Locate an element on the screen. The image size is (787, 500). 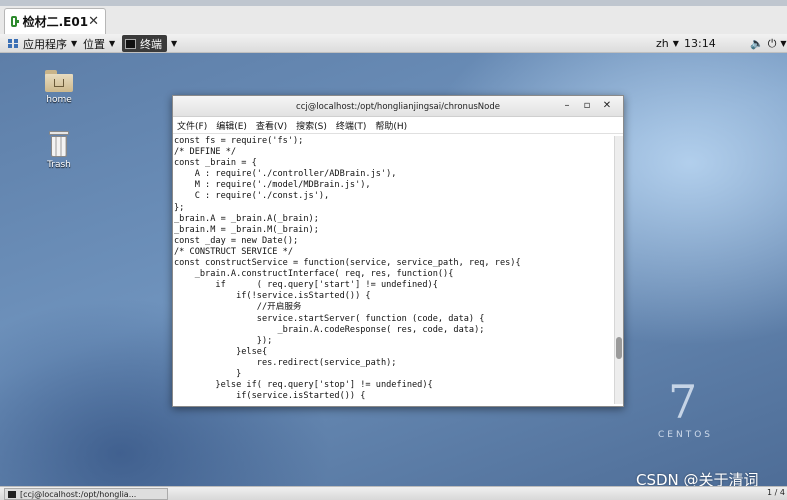
applications-label: 应用程序 is located at coordinates (45, 44).